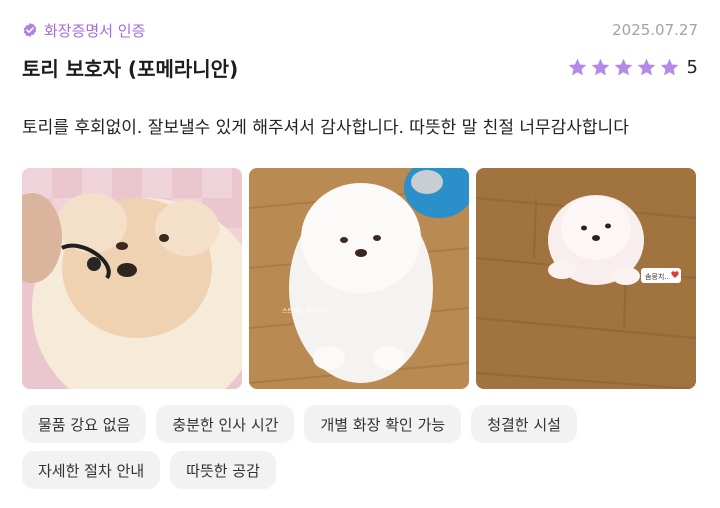  What do you see at coordinates (524, 424) in the screenshot?
I see `tag-chip: 청결한 시설` at bounding box center [524, 424].